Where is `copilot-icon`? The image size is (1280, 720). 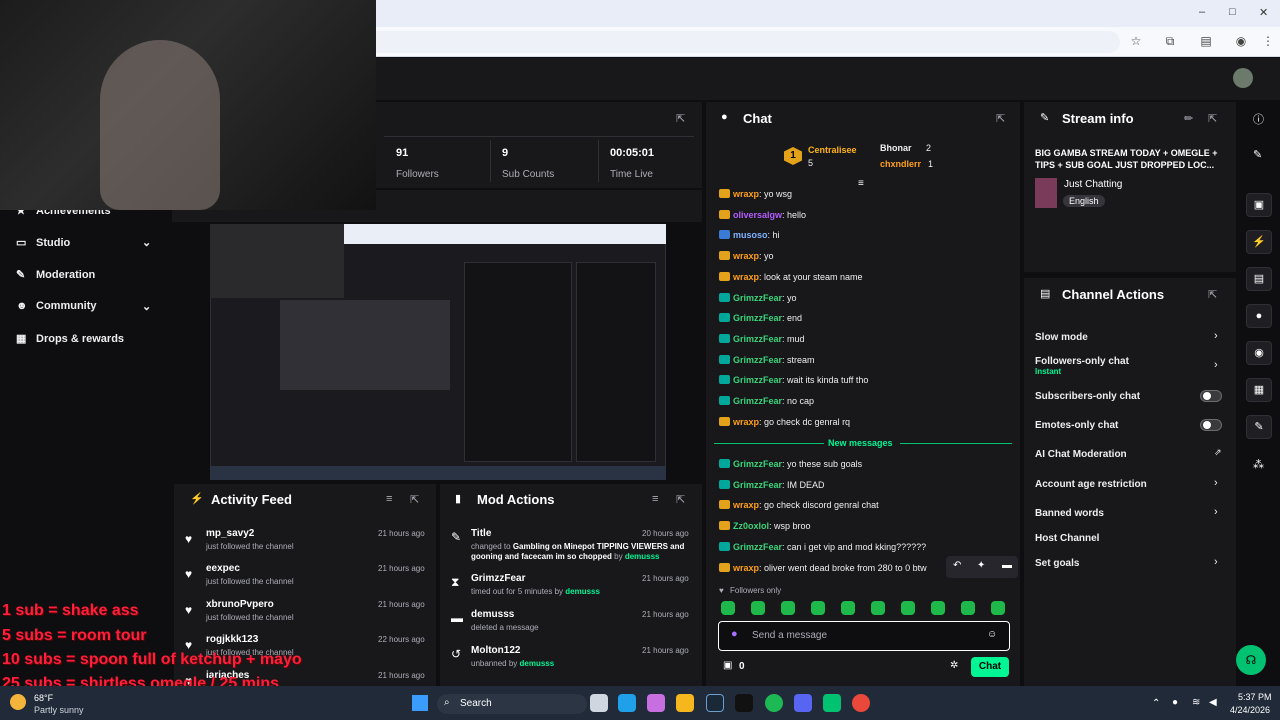 copilot-icon is located at coordinates (656, 703).